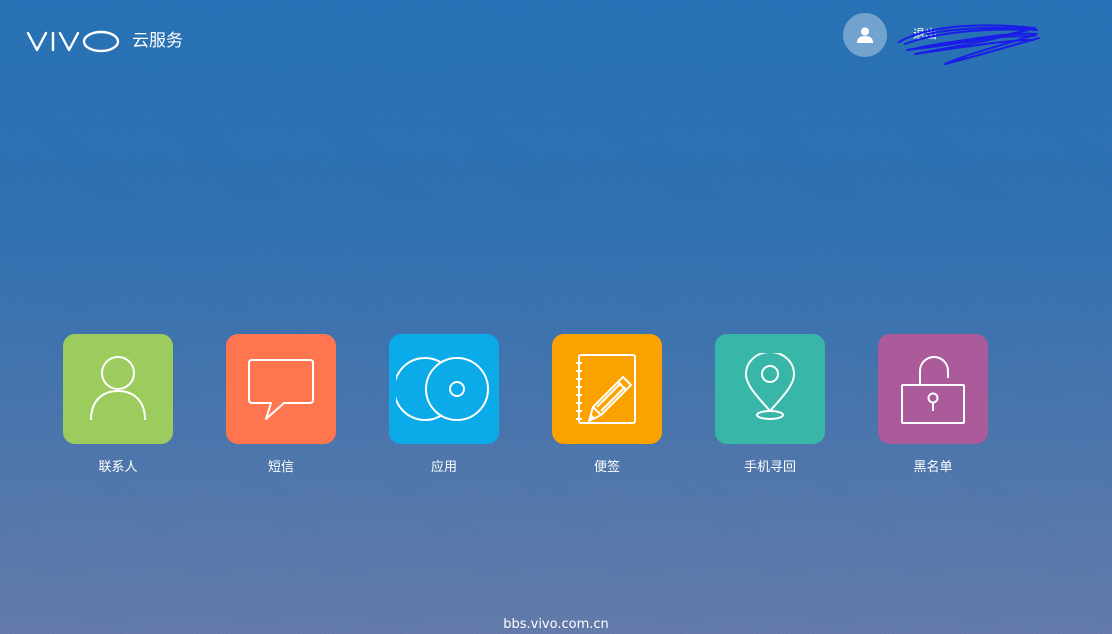 This screenshot has height=634, width=1112. What do you see at coordinates (73, 41) in the screenshot?
I see `vivo-logo` at bounding box center [73, 41].